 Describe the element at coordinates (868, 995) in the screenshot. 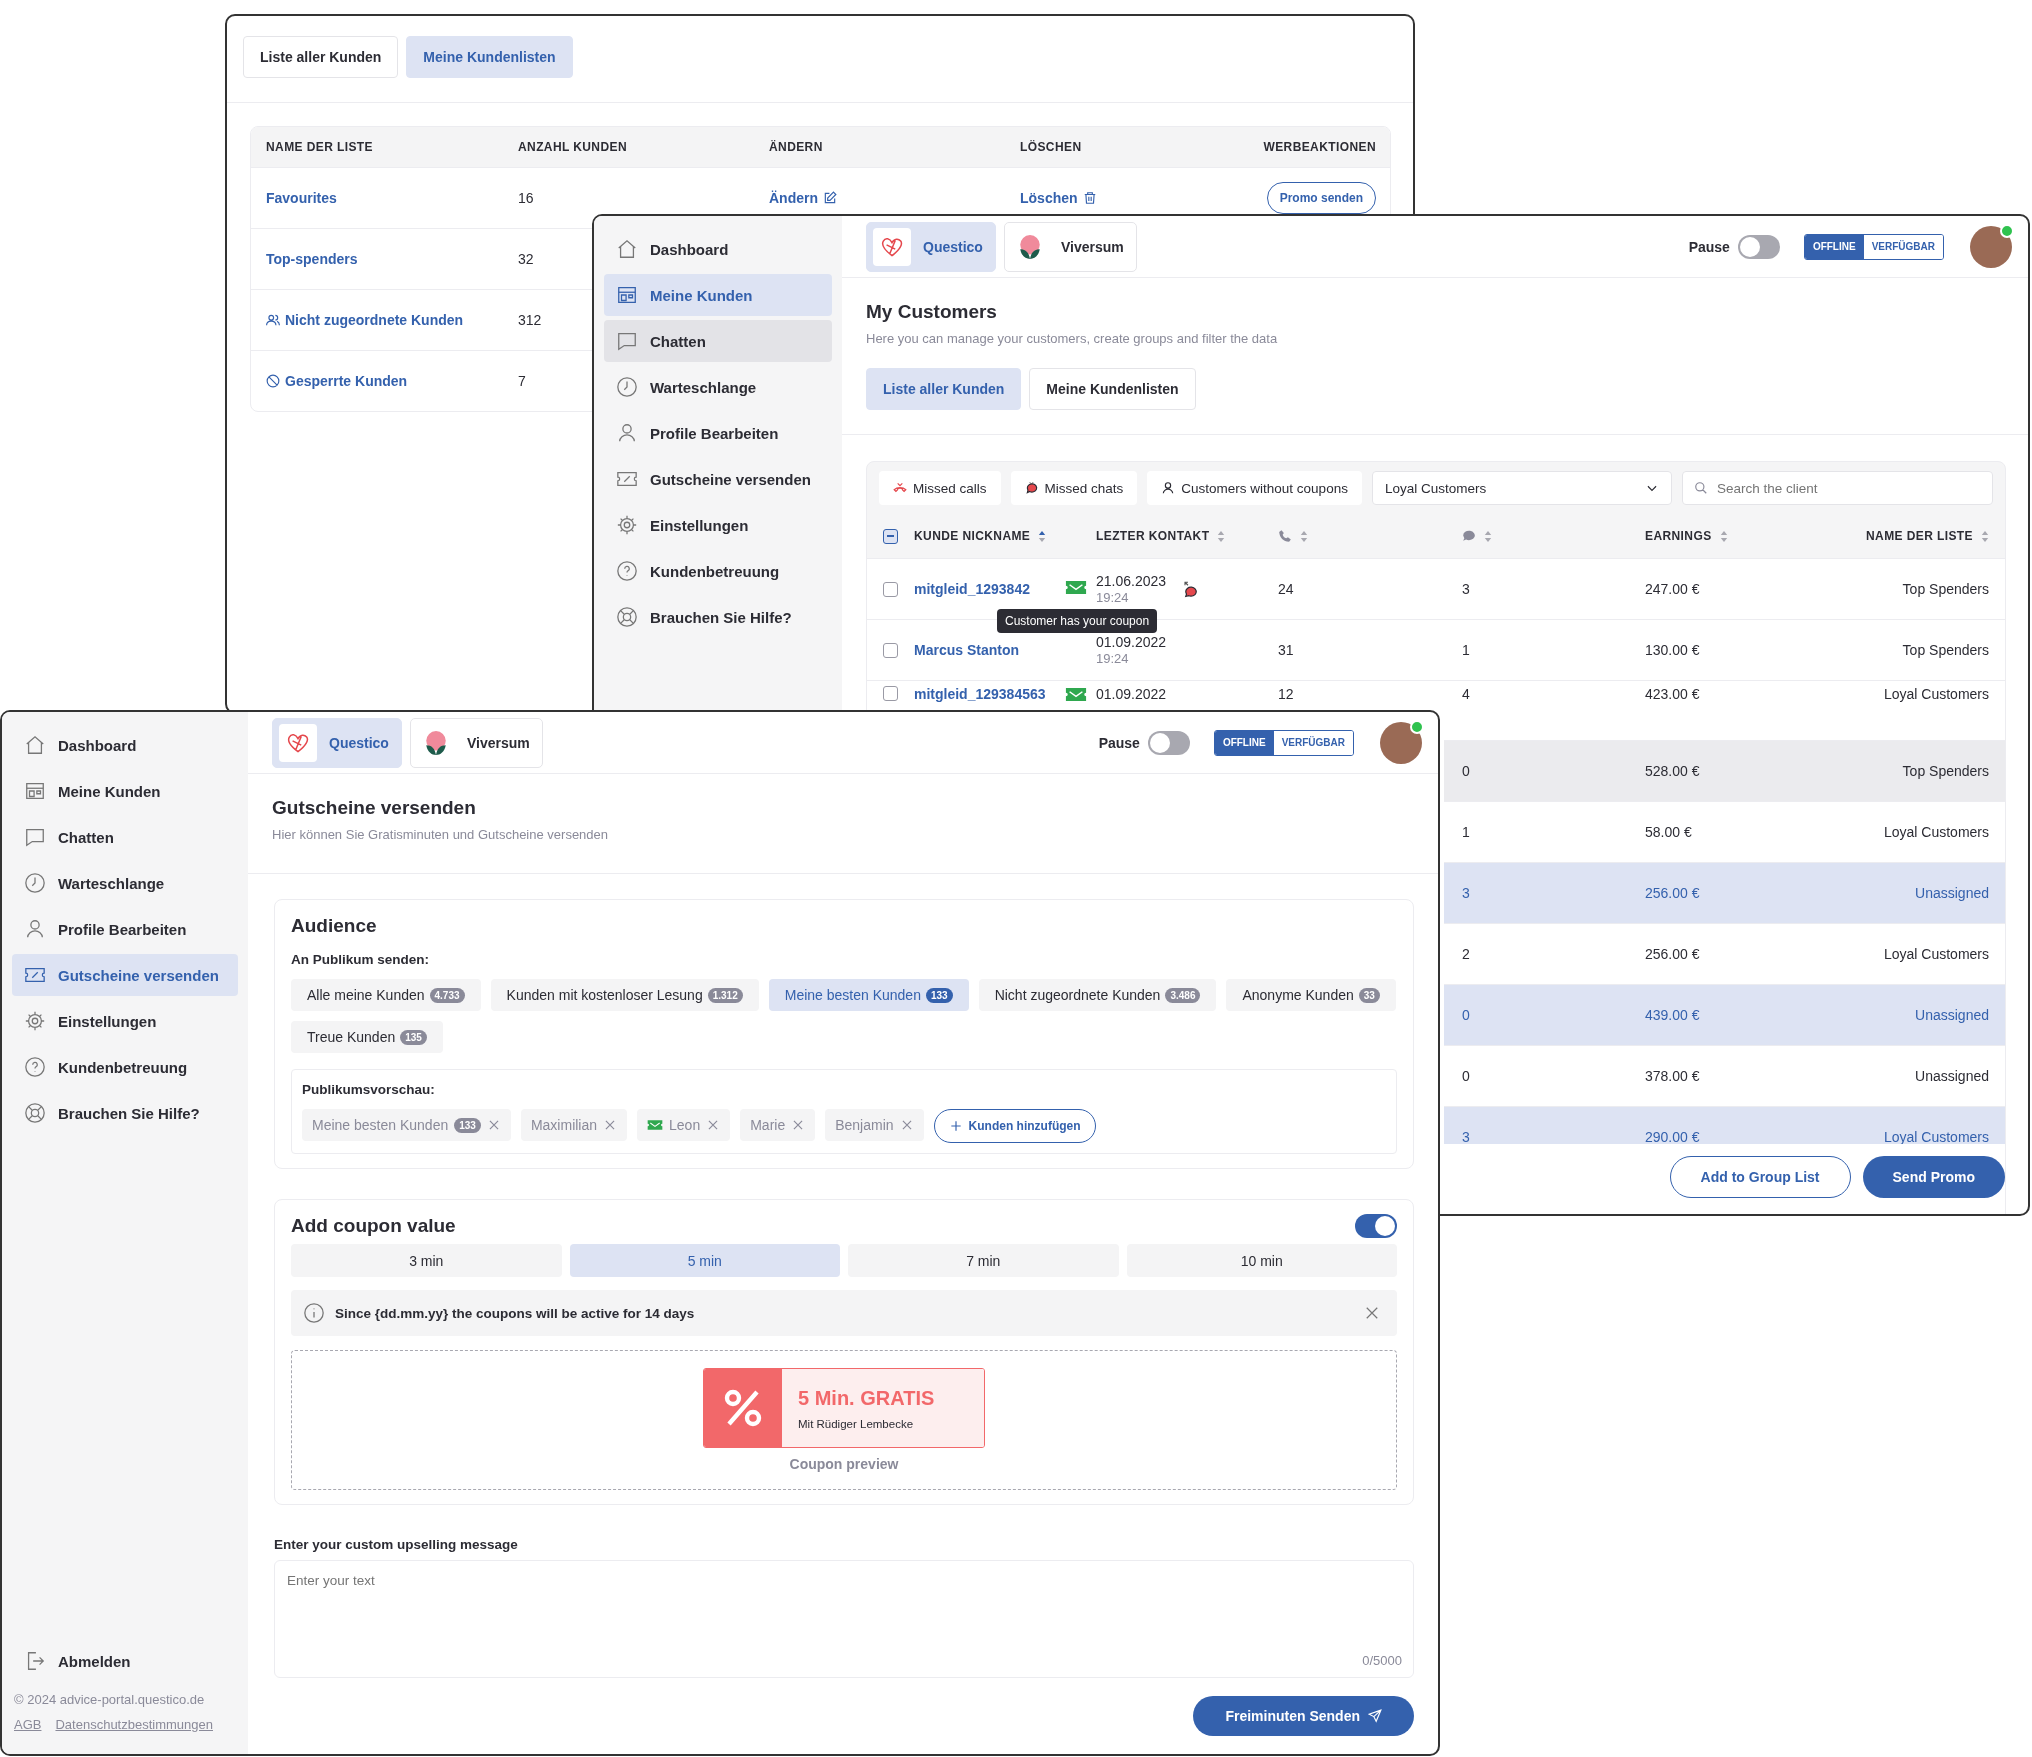

I see `audience-chip: Meine besten Kunden 133` at that location.